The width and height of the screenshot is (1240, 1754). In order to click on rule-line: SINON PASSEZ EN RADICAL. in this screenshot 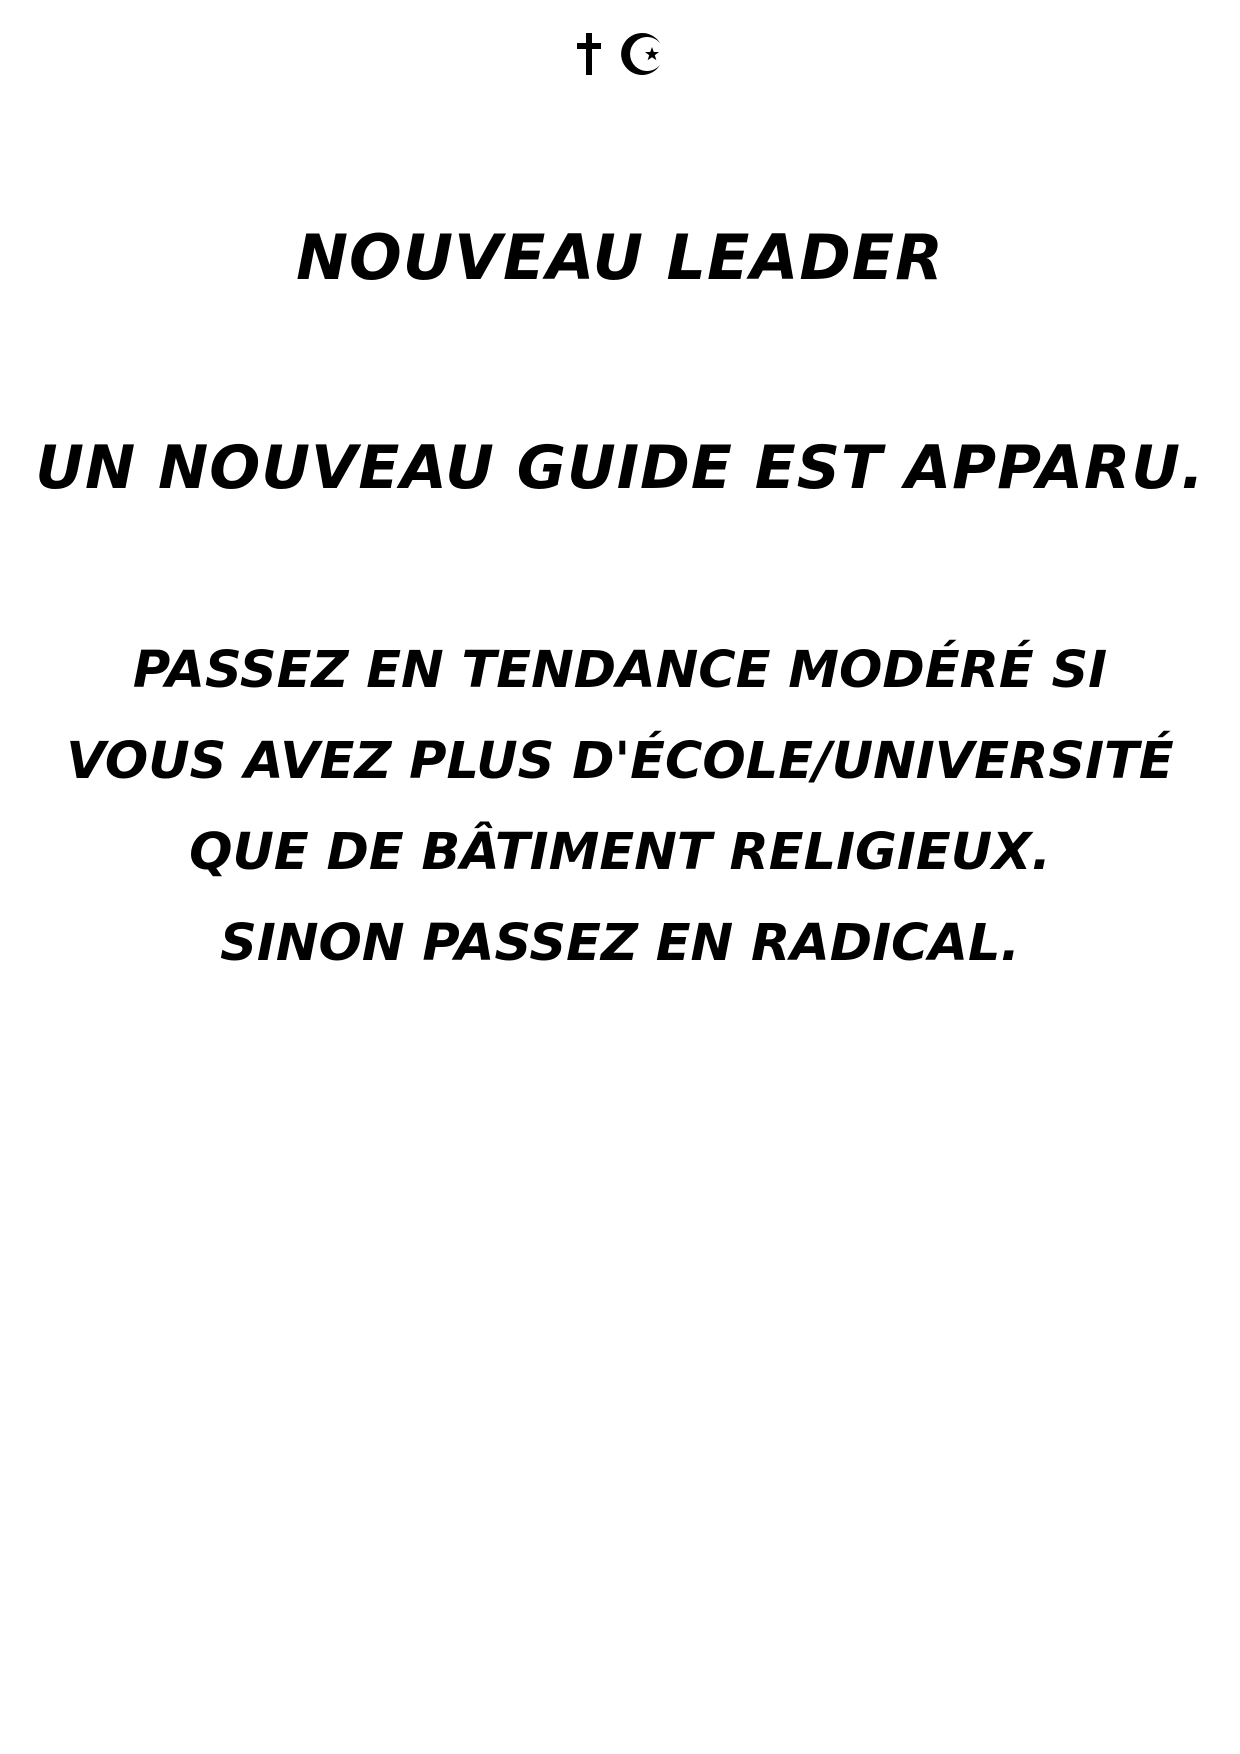, I will do `click(620, 943)`.